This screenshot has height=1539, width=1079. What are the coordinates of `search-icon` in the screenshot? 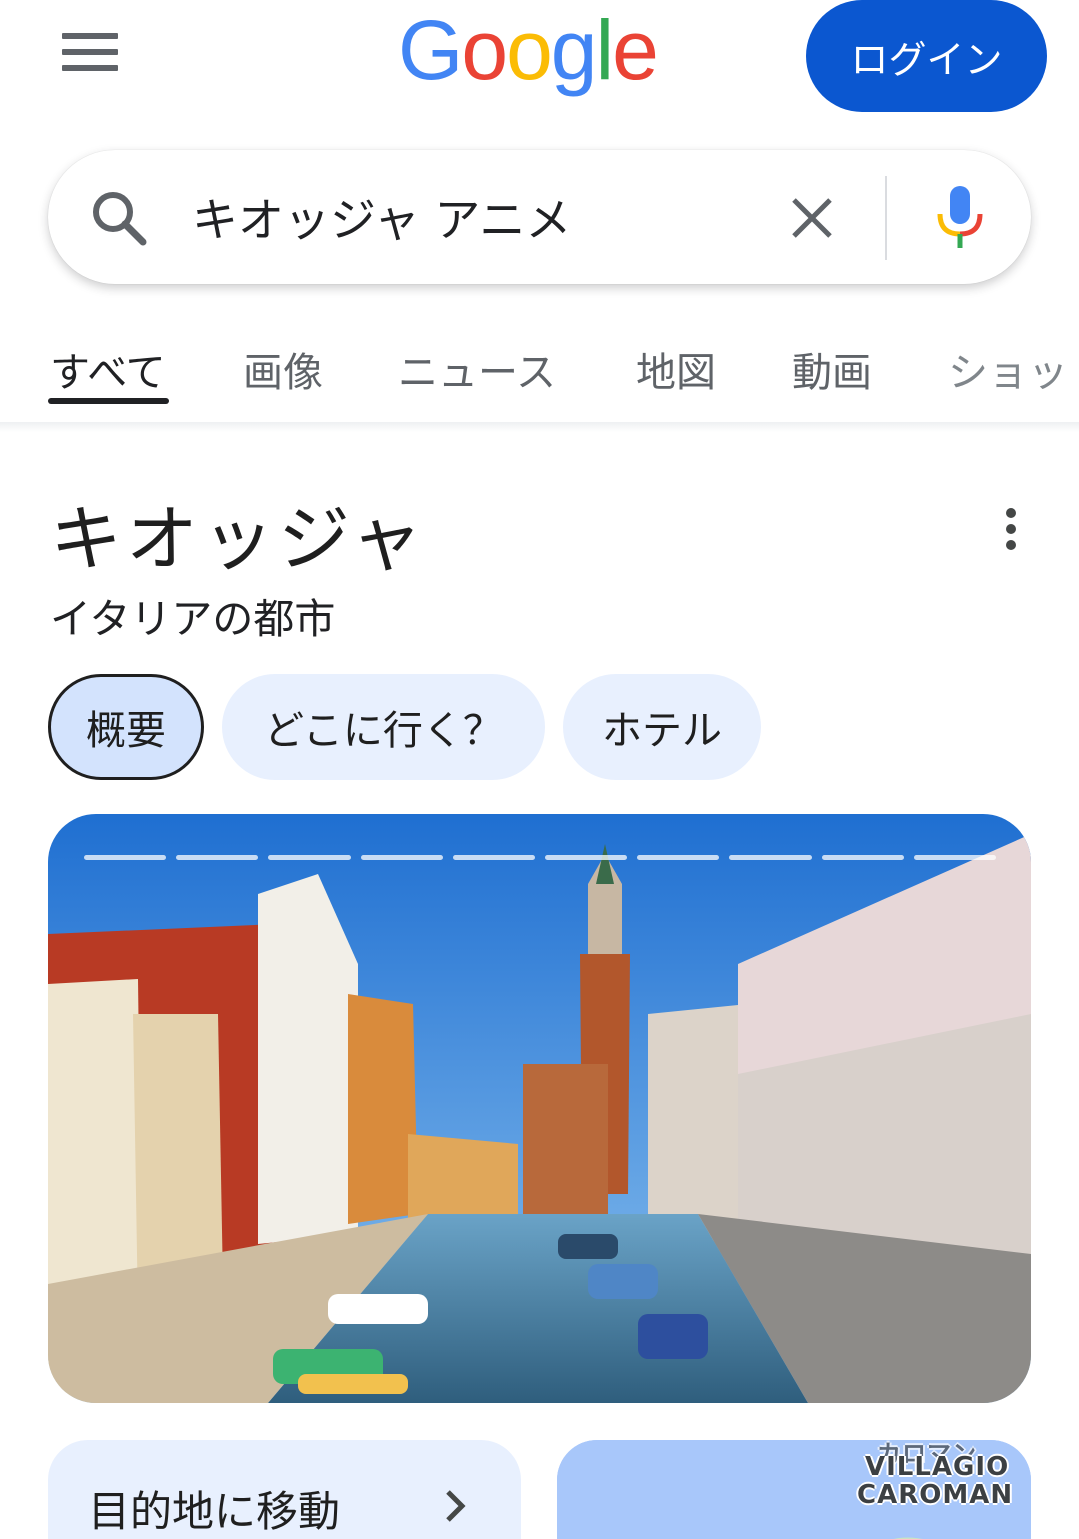 It's located at (120, 219).